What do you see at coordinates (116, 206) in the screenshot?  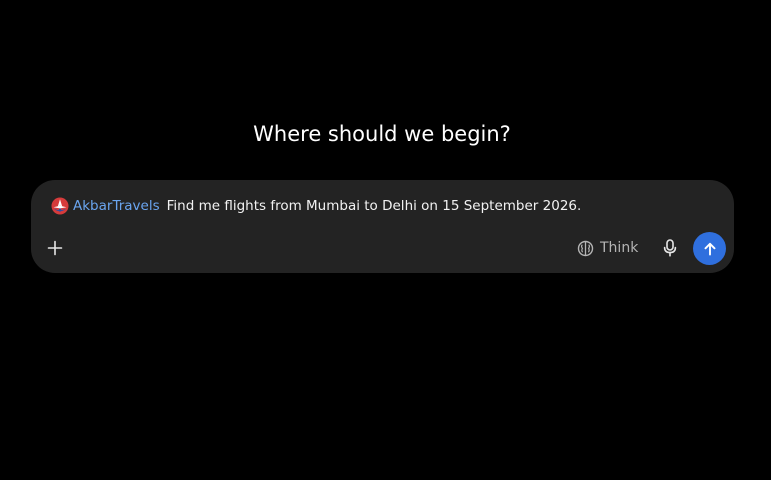 I see `app-name: AkbarTravels` at bounding box center [116, 206].